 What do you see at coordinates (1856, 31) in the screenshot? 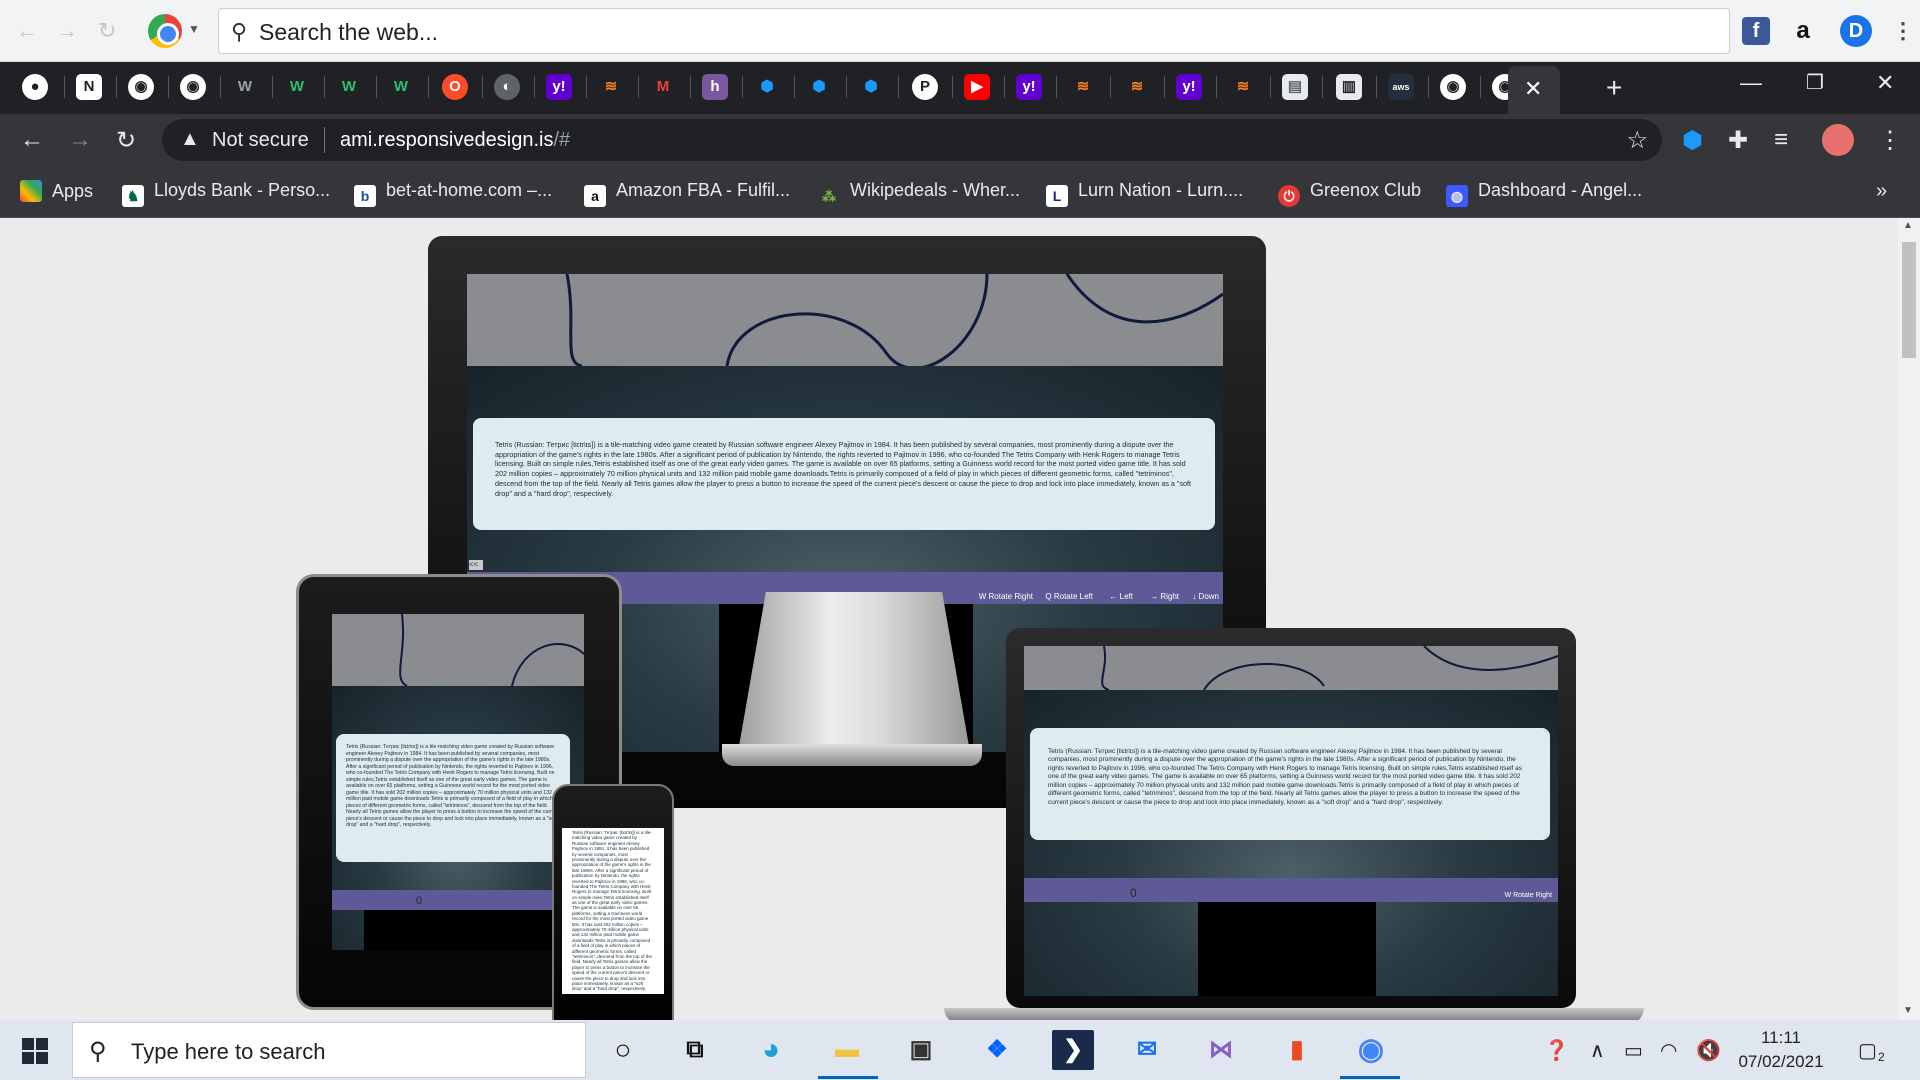
I see `profile-d-icon: D` at bounding box center [1856, 31].